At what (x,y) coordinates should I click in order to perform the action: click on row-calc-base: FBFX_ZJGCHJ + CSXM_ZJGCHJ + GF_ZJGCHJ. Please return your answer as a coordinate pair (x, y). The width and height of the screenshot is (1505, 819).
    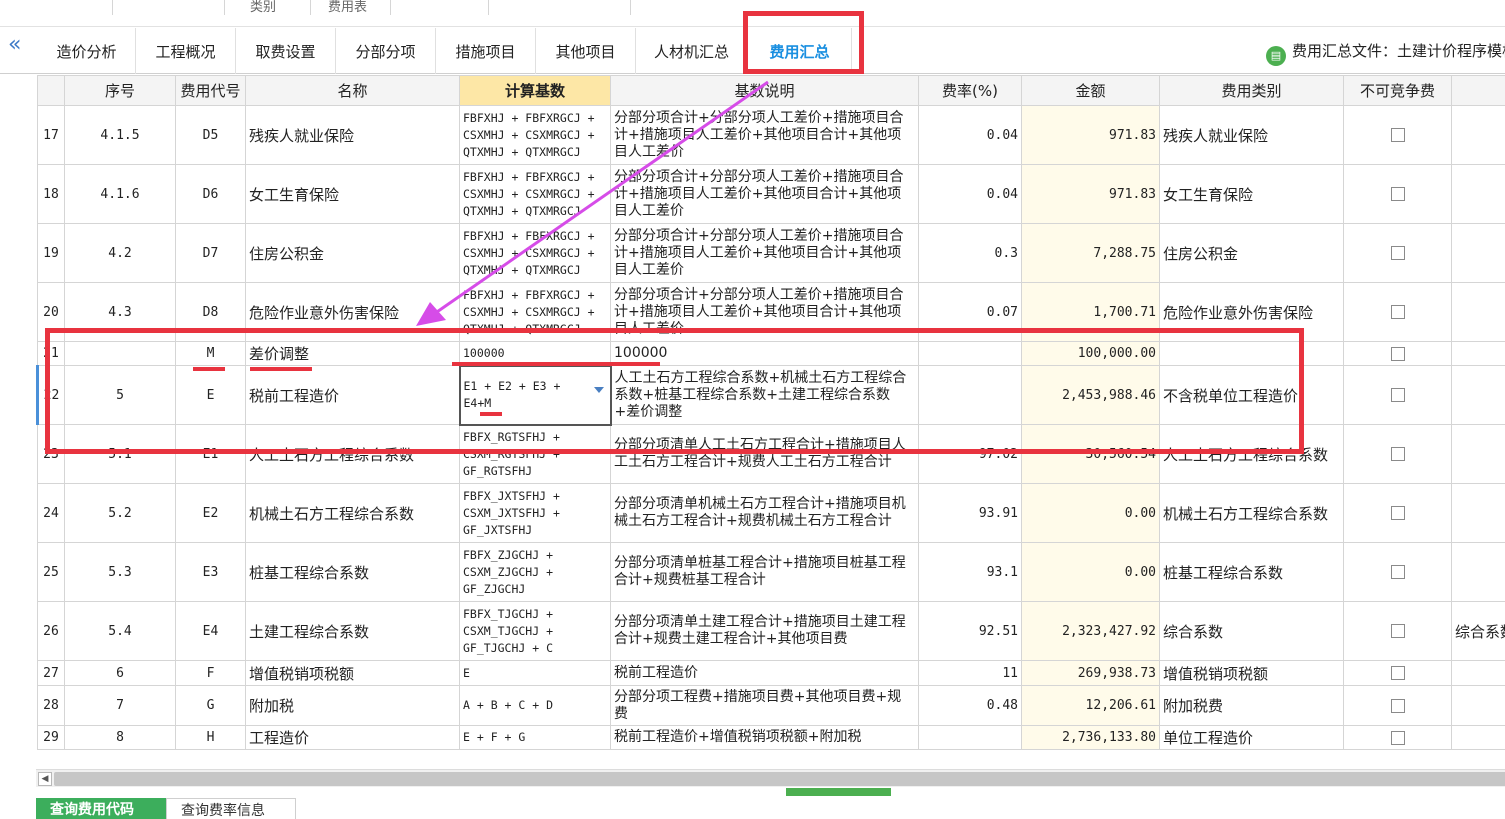
    Looking at the image, I should click on (535, 572).